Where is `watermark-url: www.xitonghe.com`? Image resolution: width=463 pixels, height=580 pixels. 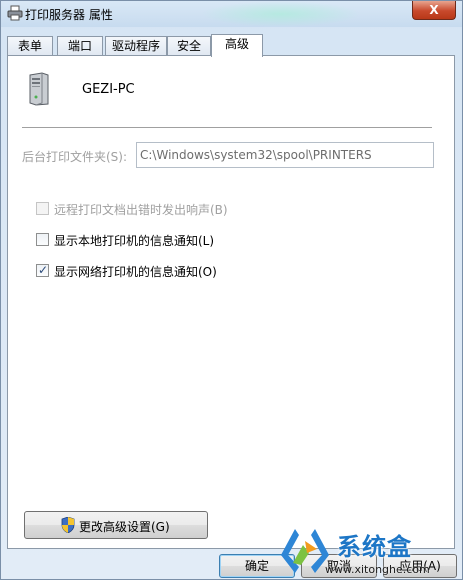
watermark-url: www.xitonghe.com is located at coordinates (377, 569).